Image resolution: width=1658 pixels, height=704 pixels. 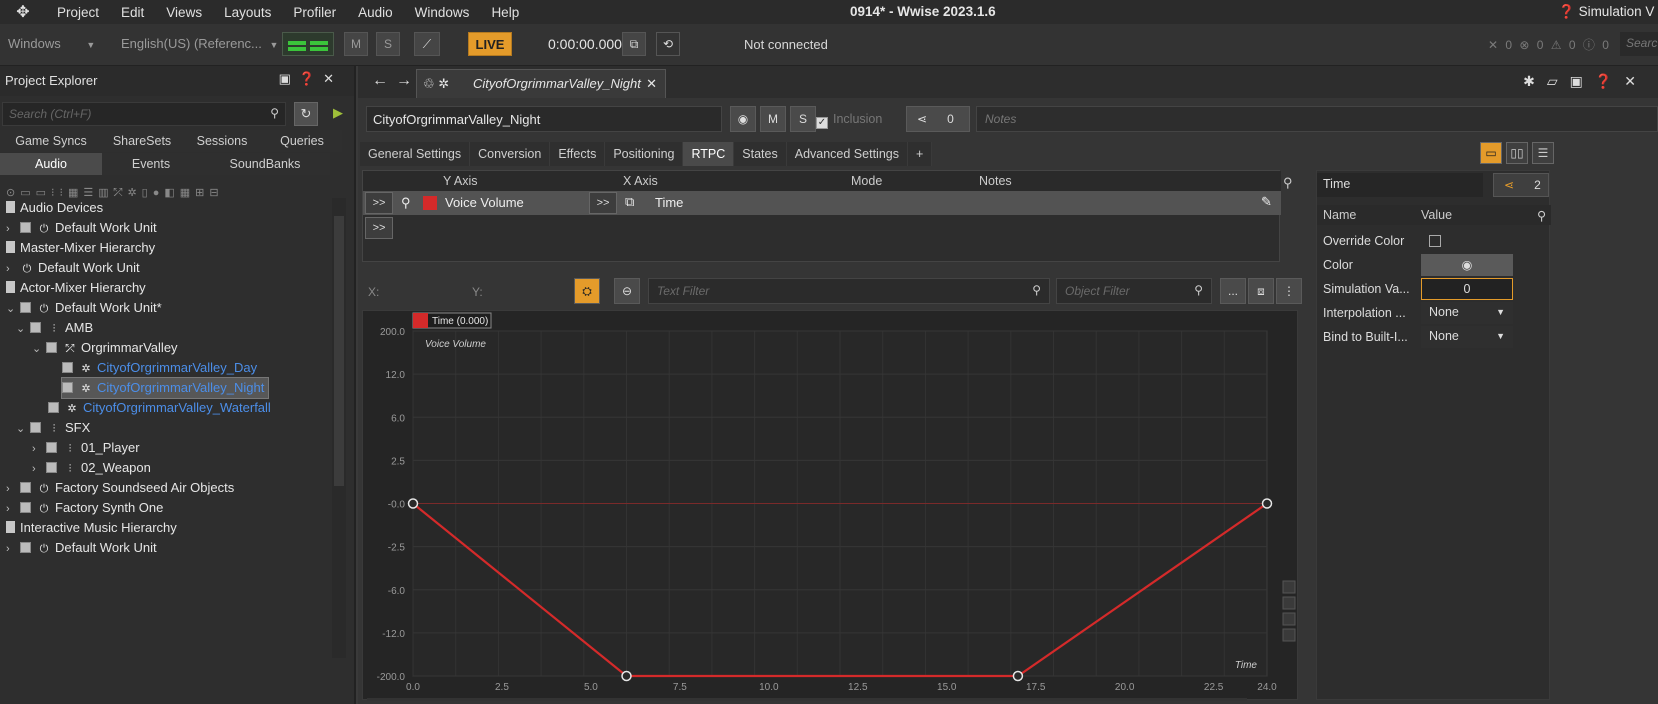 What do you see at coordinates (669, 202) in the screenshot?
I see `x-axis-value: Time` at bounding box center [669, 202].